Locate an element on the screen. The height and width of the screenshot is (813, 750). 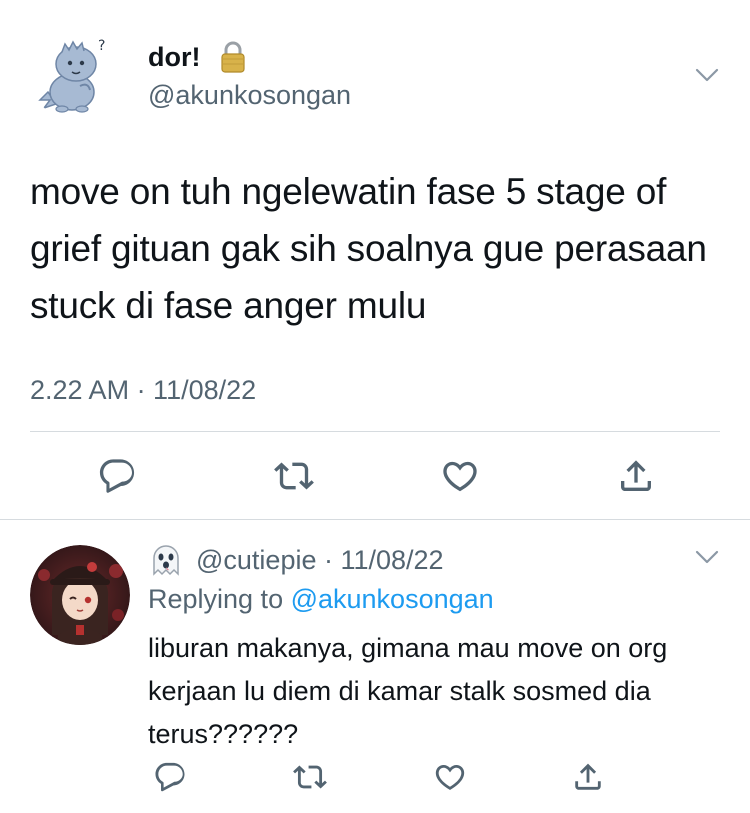
replying-to: Replying to @akunkosongan is located at coordinates (321, 599).